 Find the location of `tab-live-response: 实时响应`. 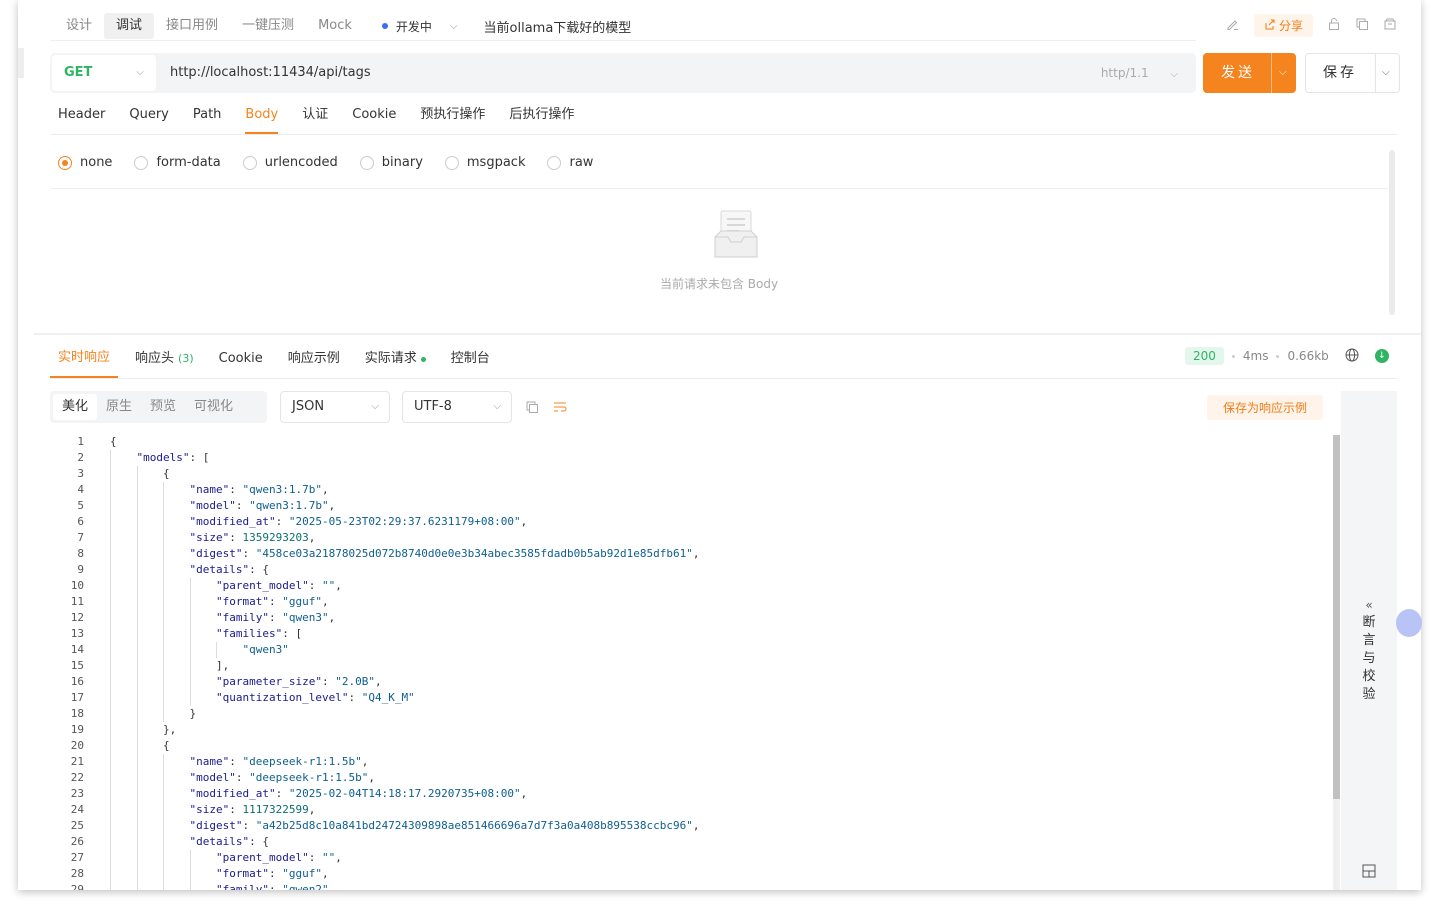

tab-live-response: 实时响应 is located at coordinates (84, 359).